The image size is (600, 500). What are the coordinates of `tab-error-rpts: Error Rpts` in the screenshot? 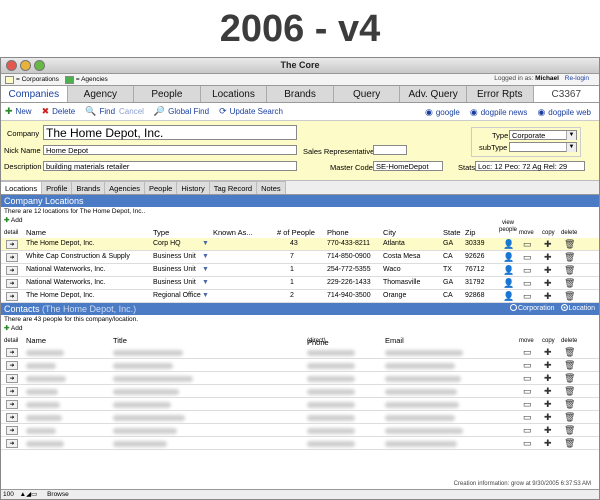 It's located at (500, 94).